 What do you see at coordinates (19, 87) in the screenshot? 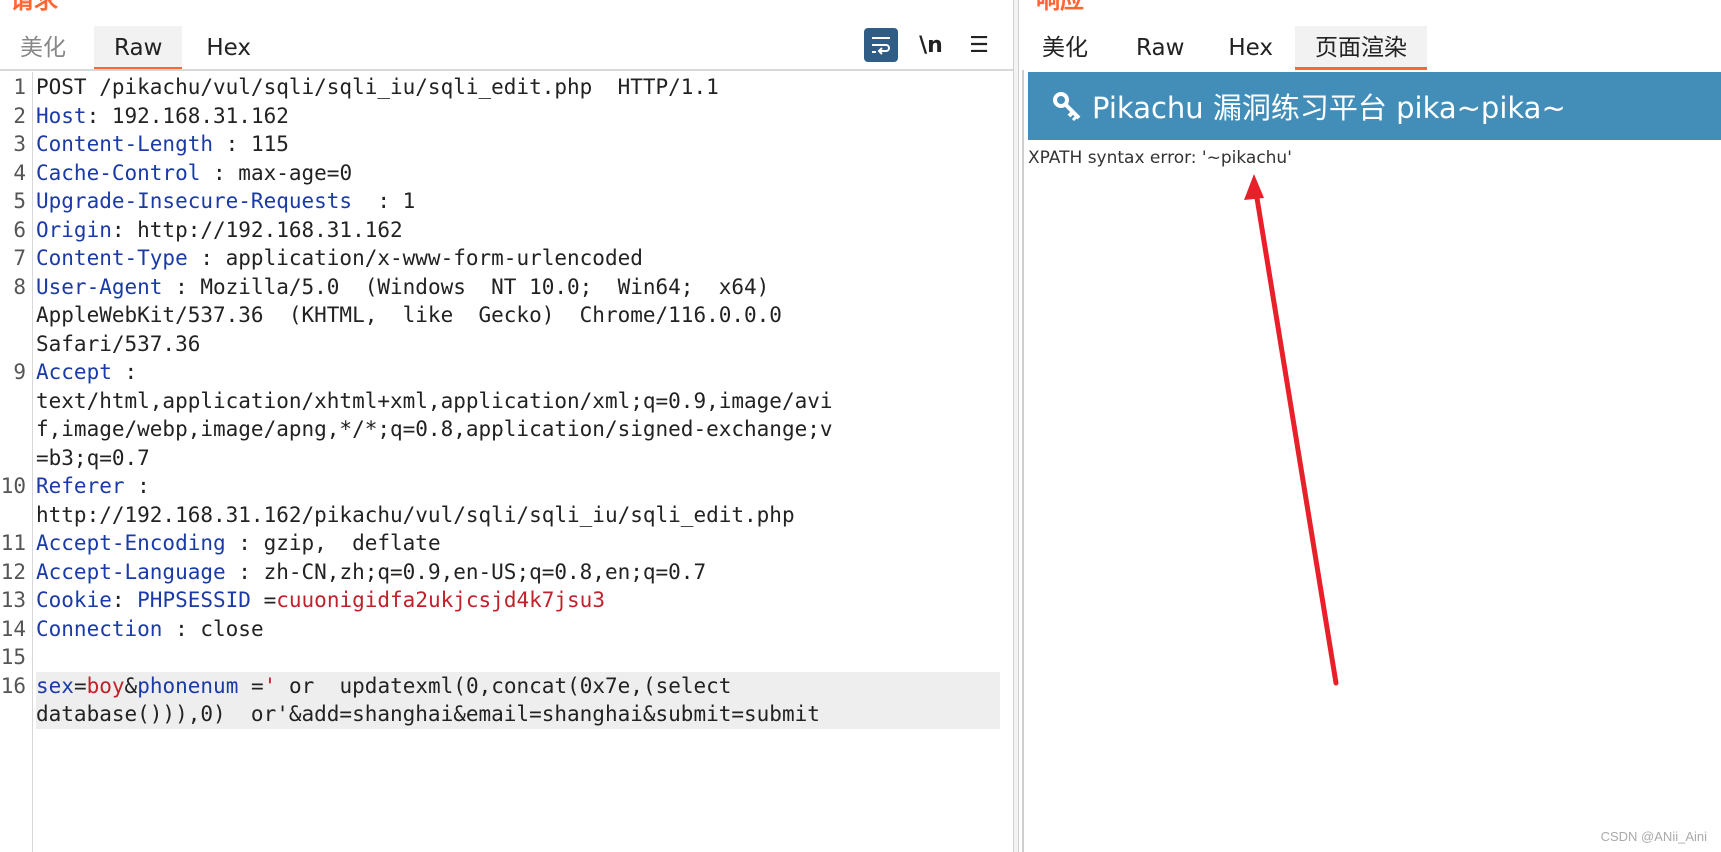
I see `line-number: 1` at bounding box center [19, 87].